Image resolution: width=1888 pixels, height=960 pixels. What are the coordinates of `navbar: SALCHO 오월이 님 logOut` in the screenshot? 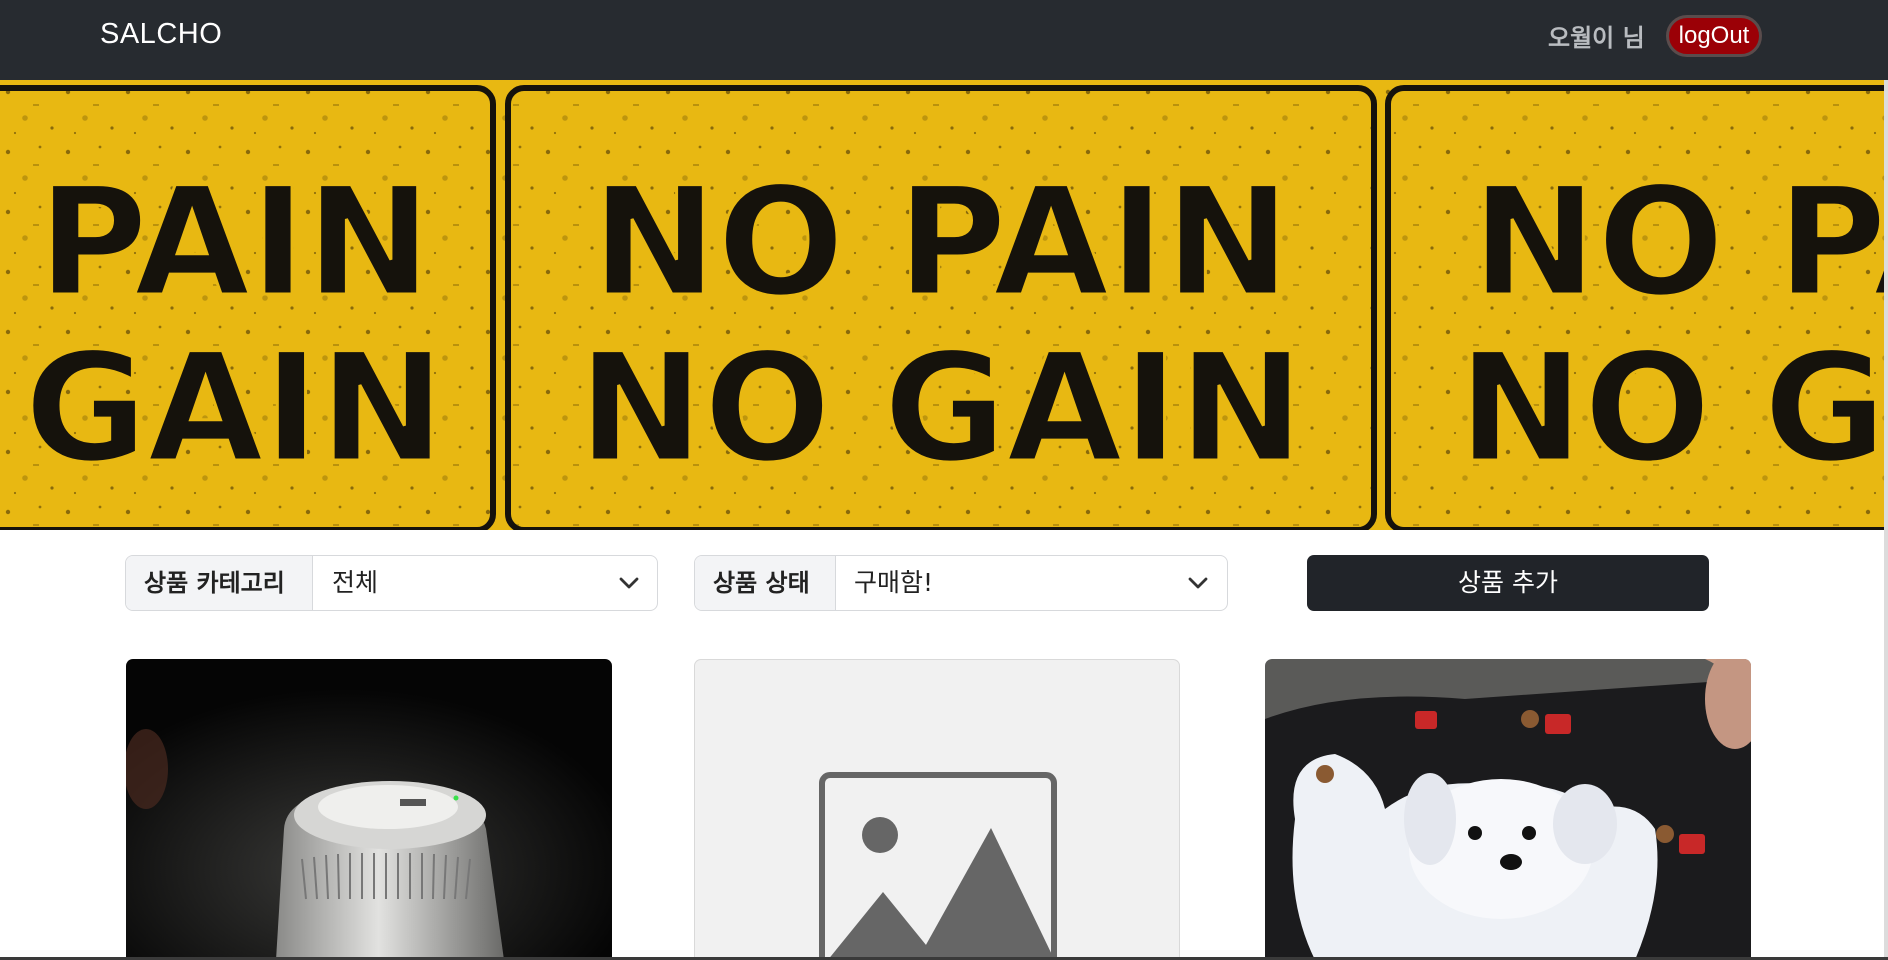 It's located at (944, 40).